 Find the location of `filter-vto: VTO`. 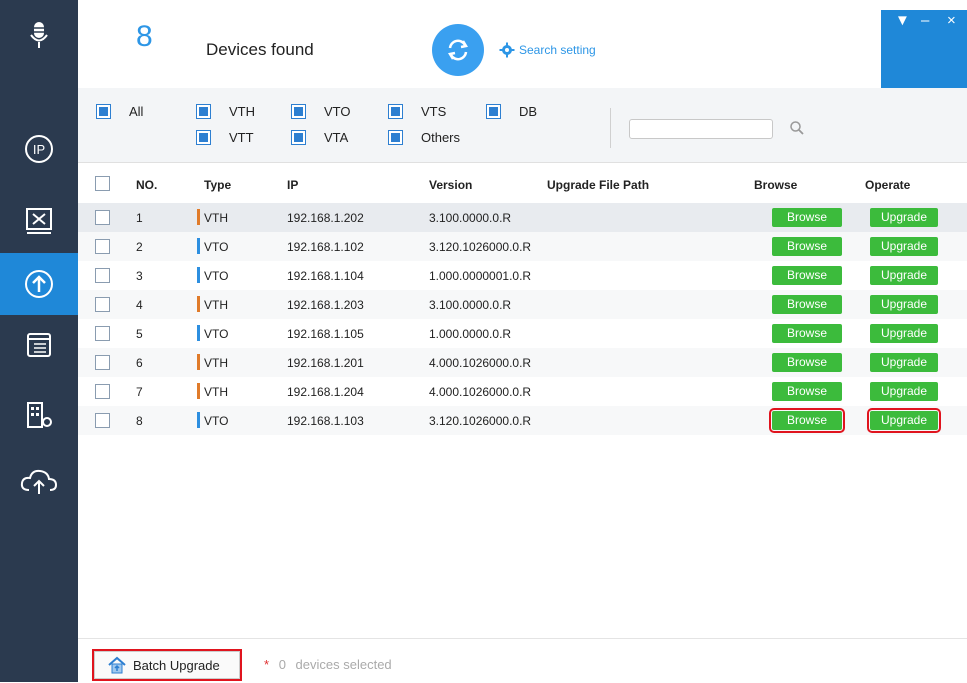

filter-vto: VTO is located at coordinates (321, 111).